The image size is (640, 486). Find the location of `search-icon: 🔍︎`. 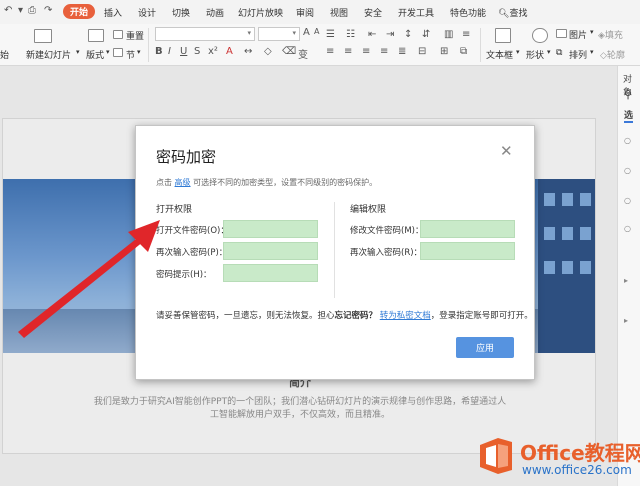

search-icon: 🔍︎ is located at coordinates (504, 14).